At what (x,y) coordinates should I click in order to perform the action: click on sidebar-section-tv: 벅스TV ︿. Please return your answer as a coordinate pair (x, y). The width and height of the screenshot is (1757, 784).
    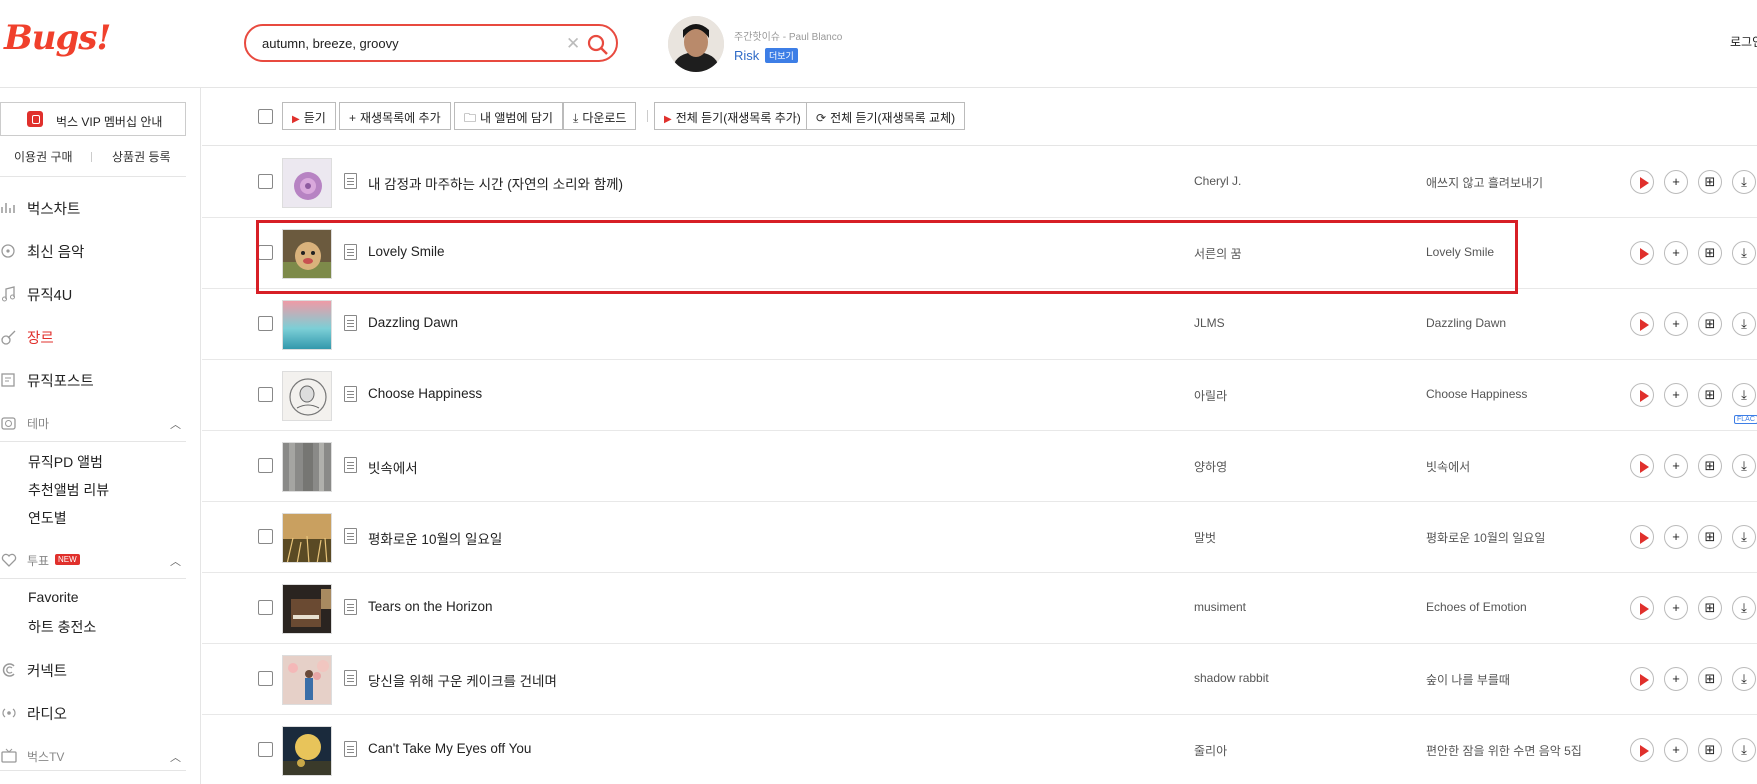
    Looking at the image, I should click on (93, 756).